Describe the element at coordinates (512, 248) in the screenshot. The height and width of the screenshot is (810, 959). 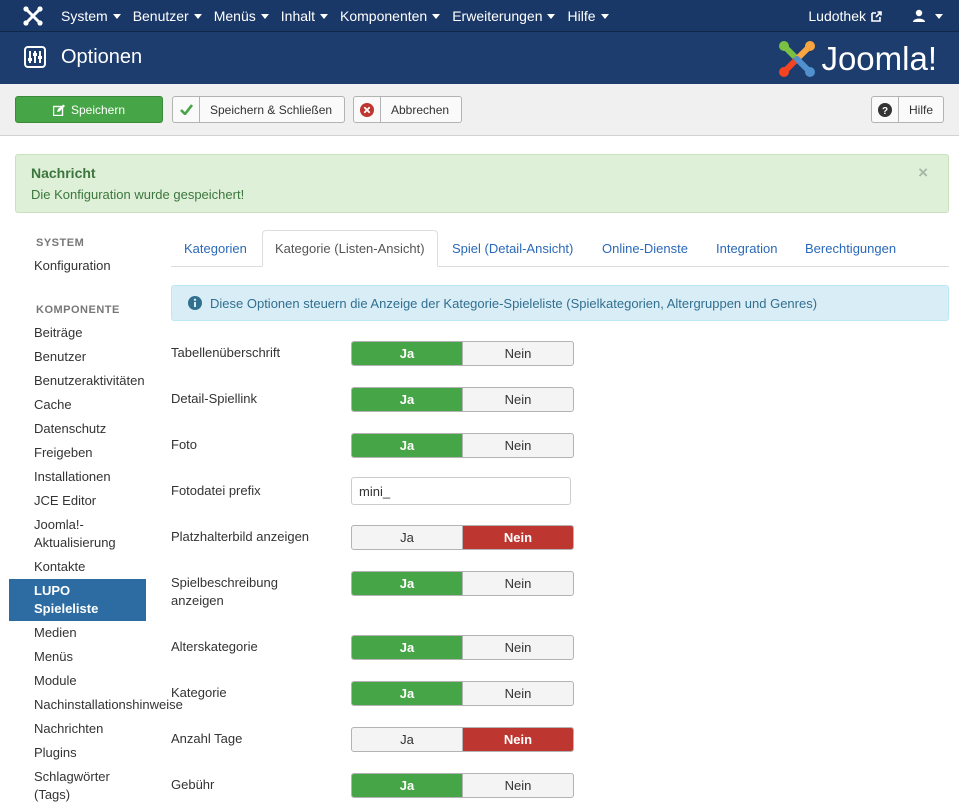
I see `tab-game-detail-view: Spiel (Detail-Ansicht)` at that location.